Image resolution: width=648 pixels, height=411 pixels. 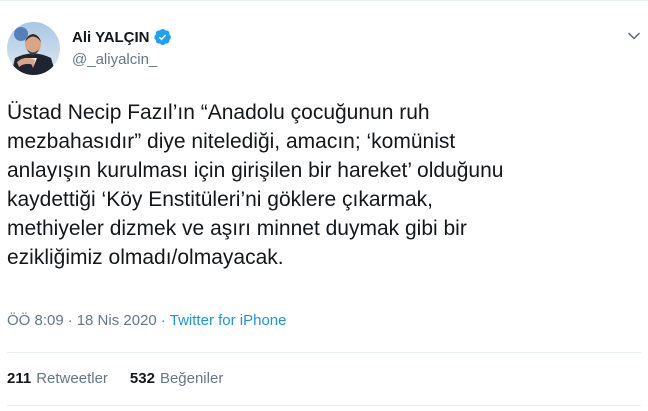 I want to click on retweets-stat: 211 Retweetler, so click(x=57, y=378).